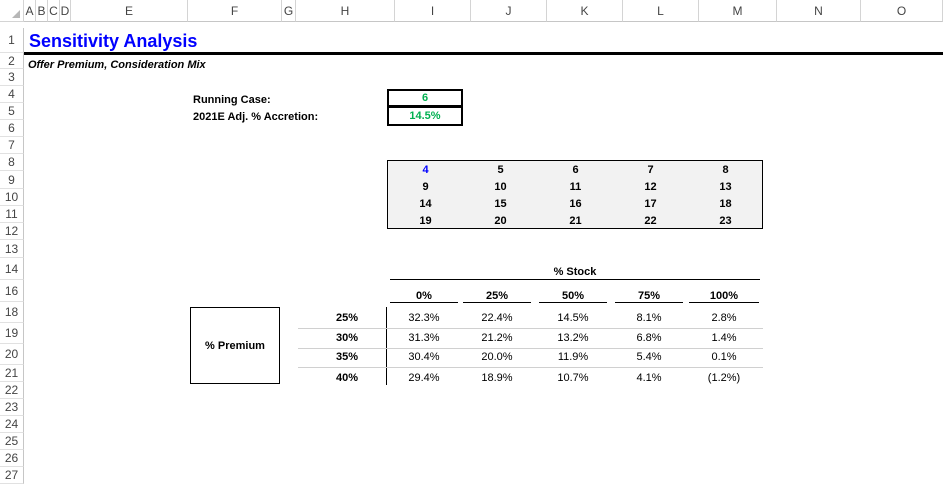 The image size is (943, 487). I want to click on stock-col-header: 50%, so click(573, 296).